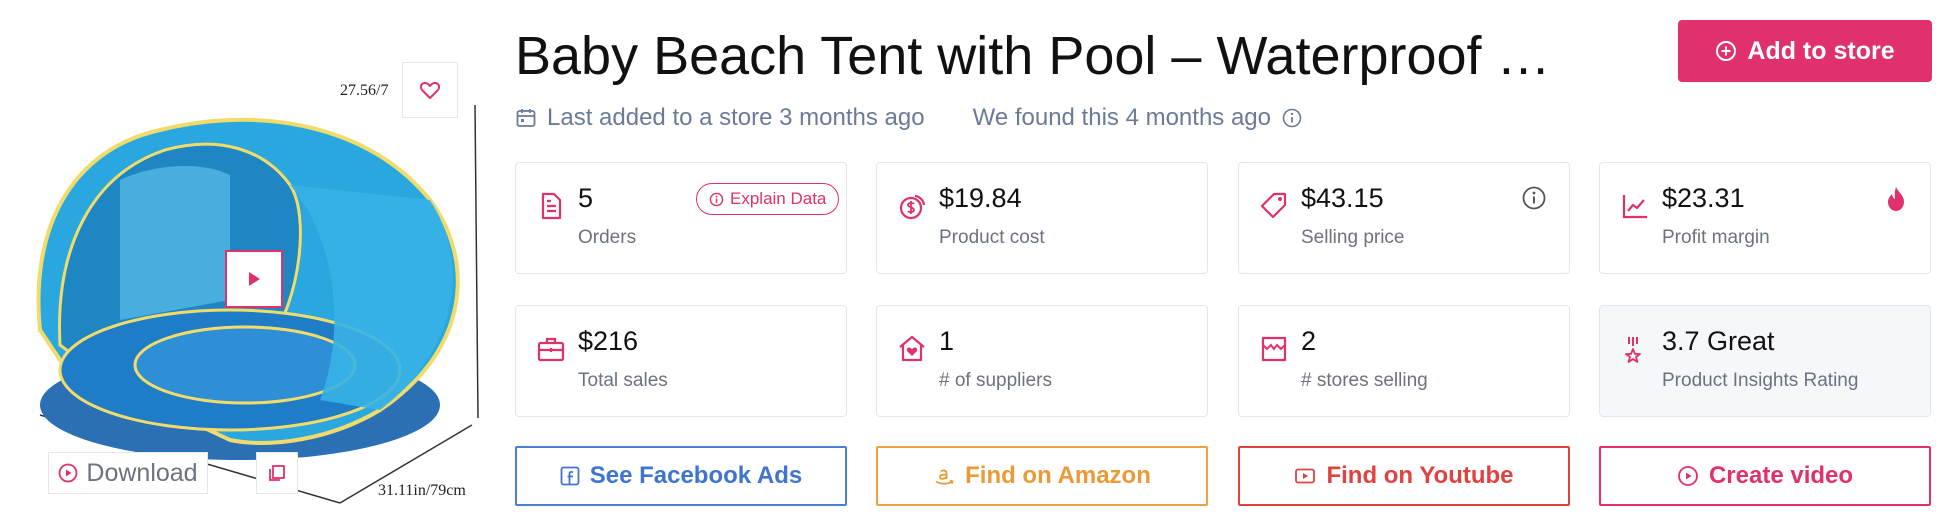 This screenshot has height=521, width=1950. Describe the element at coordinates (1703, 198) in the screenshot. I see `profit-margin-value: $23.31` at that location.